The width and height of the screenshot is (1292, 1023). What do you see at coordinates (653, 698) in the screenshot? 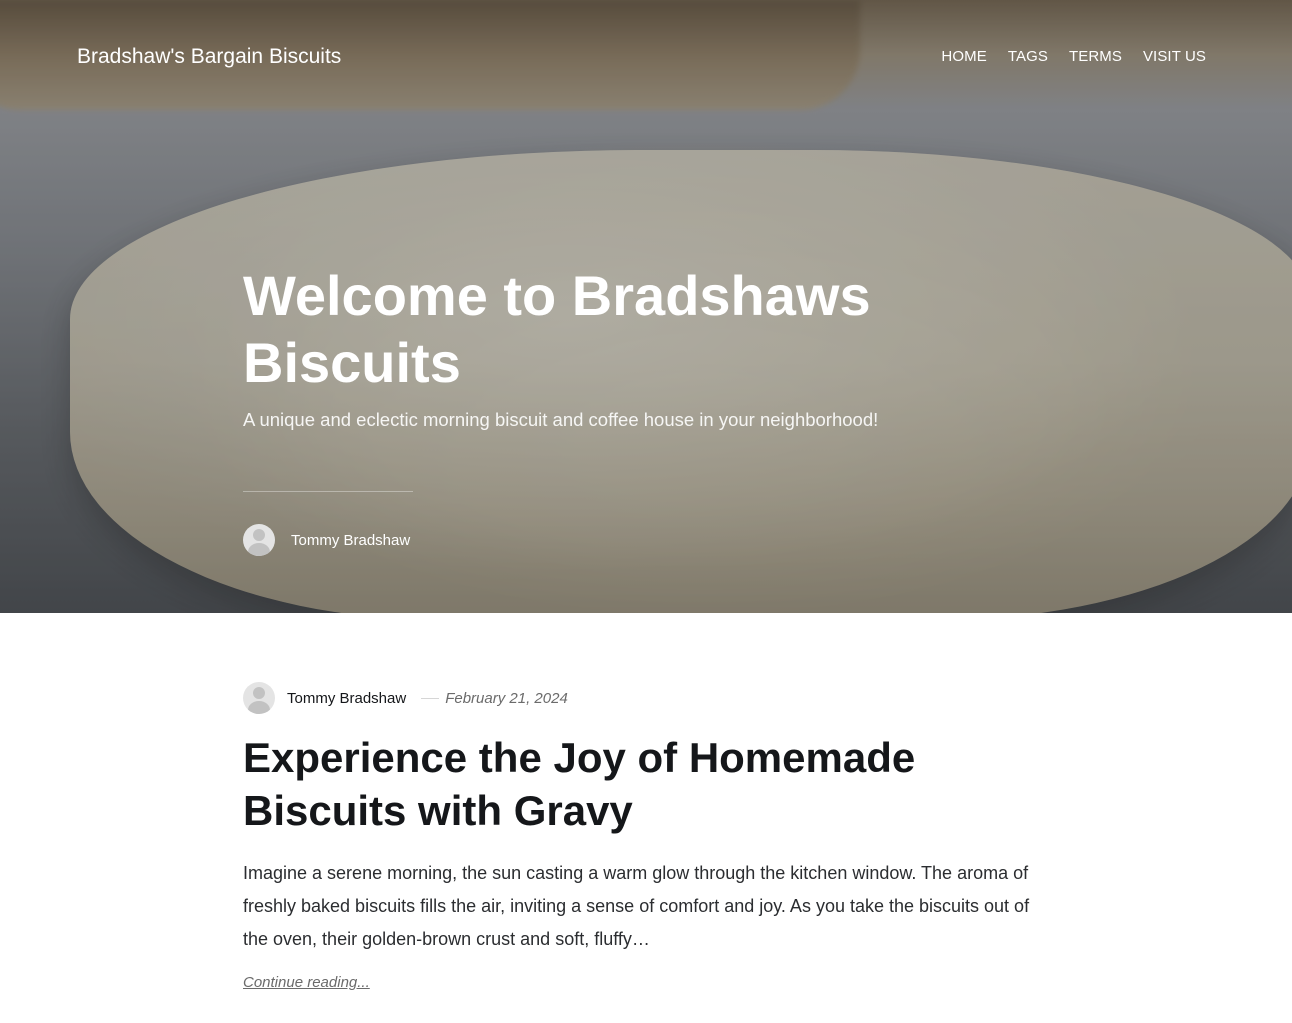
I see `post-meta: Tommy Bradshaw February 21, 2024` at bounding box center [653, 698].